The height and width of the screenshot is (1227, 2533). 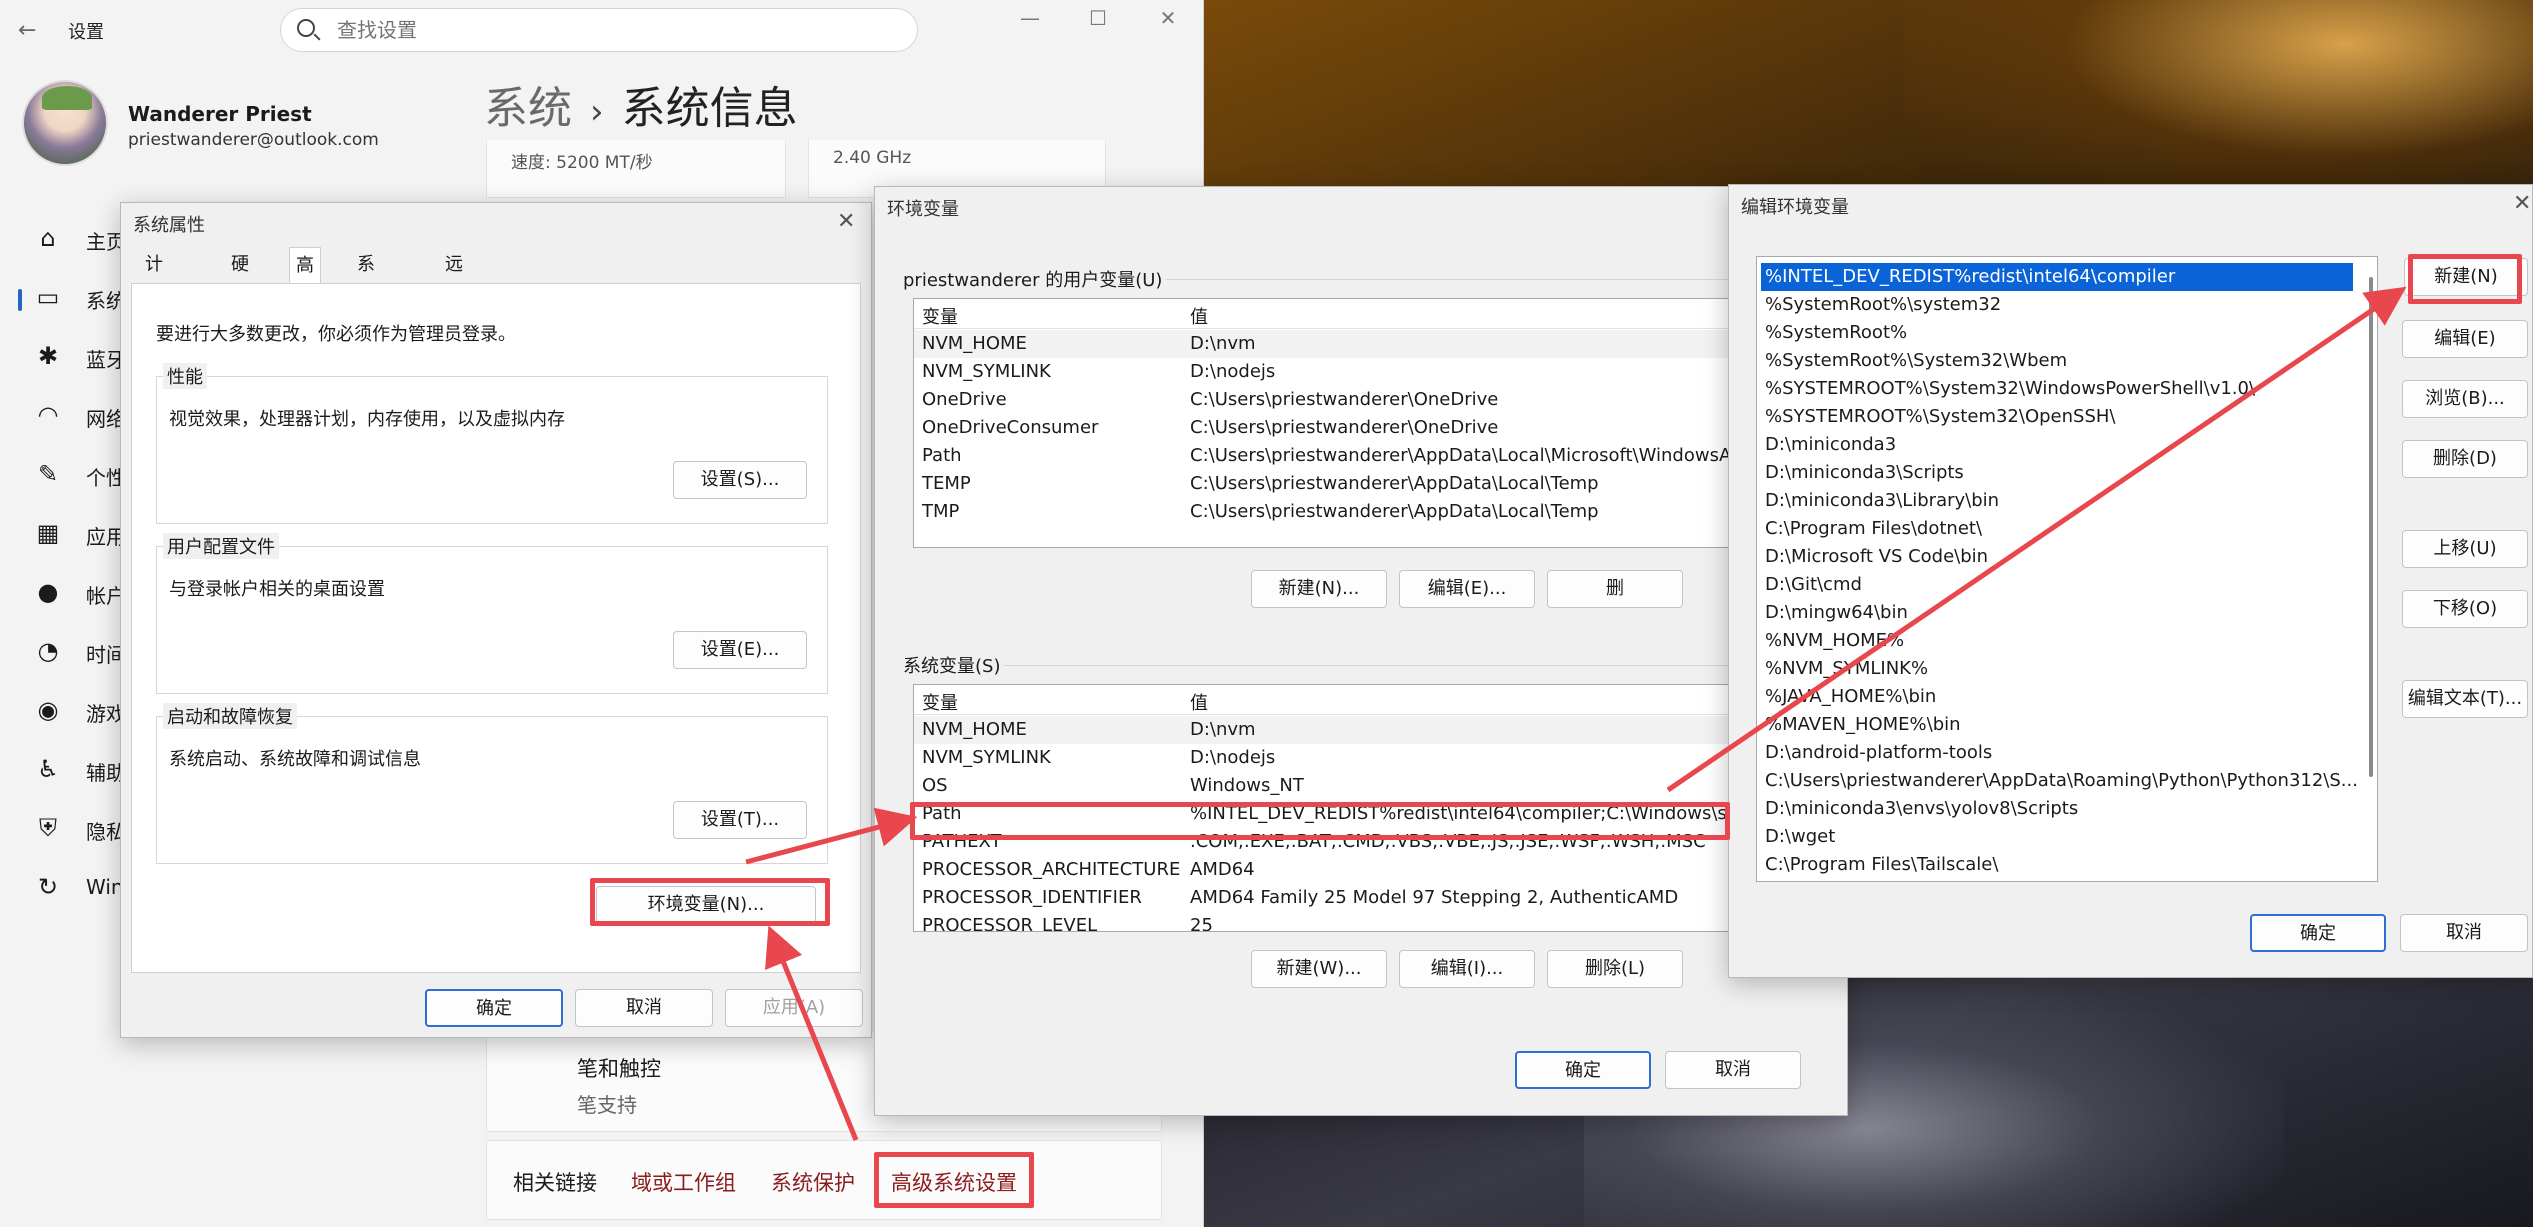 What do you see at coordinates (2057, 753) in the screenshot?
I see `list-item: D:\android-platform-tools` at bounding box center [2057, 753].